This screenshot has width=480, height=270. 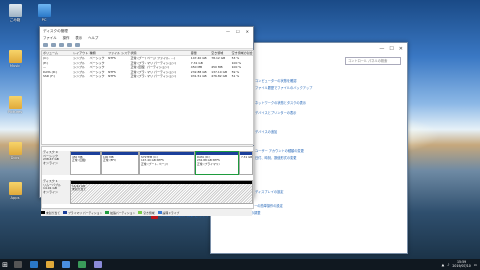 I want to click on desktop-icon-folder-3: Docs, so click(x=15, y=151).